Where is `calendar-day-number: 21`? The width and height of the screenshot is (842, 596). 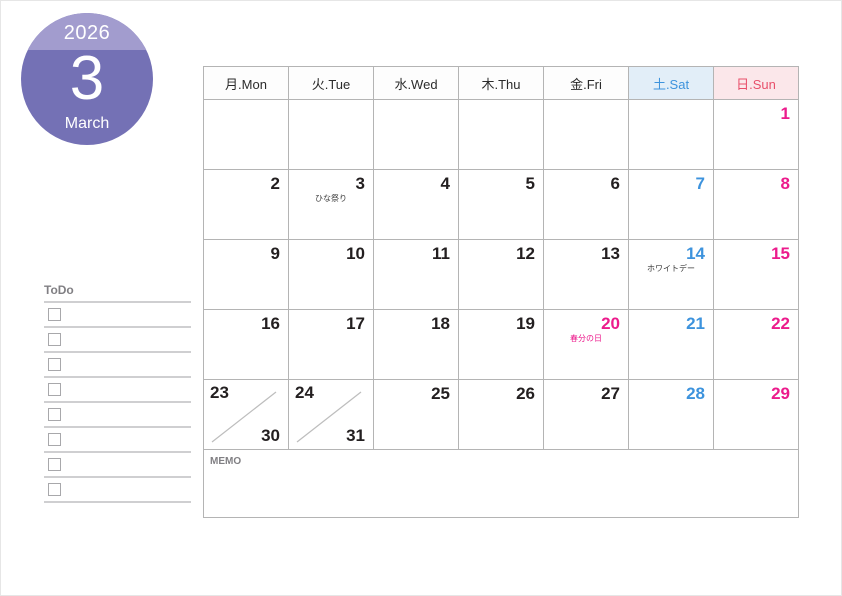 calendar-day-number: 21 is located at coordinates (695, 323).